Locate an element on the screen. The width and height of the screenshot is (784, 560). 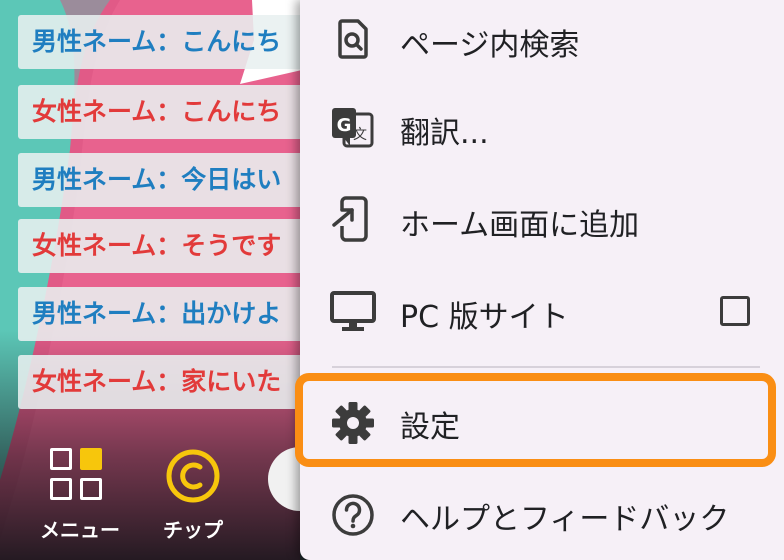
svg-text: G is located at coordinates (344, 125).